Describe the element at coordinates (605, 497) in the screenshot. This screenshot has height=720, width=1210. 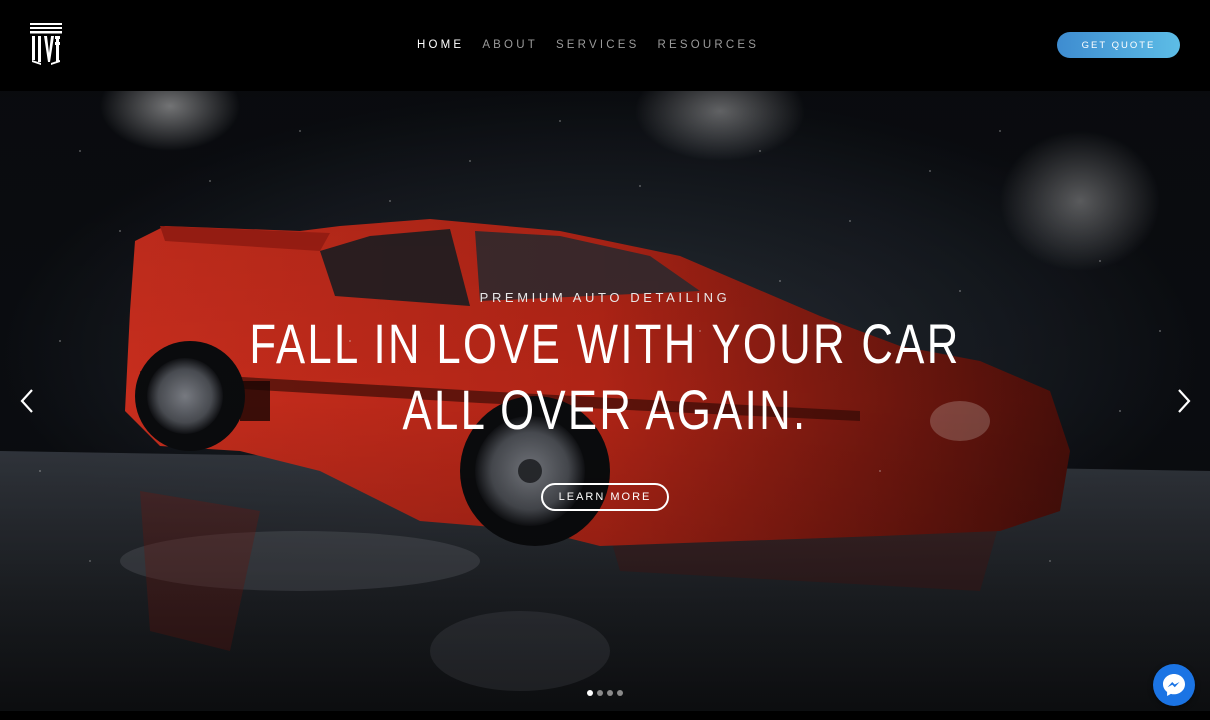
I see `learn-more-button: LEARN MORE` at that location.